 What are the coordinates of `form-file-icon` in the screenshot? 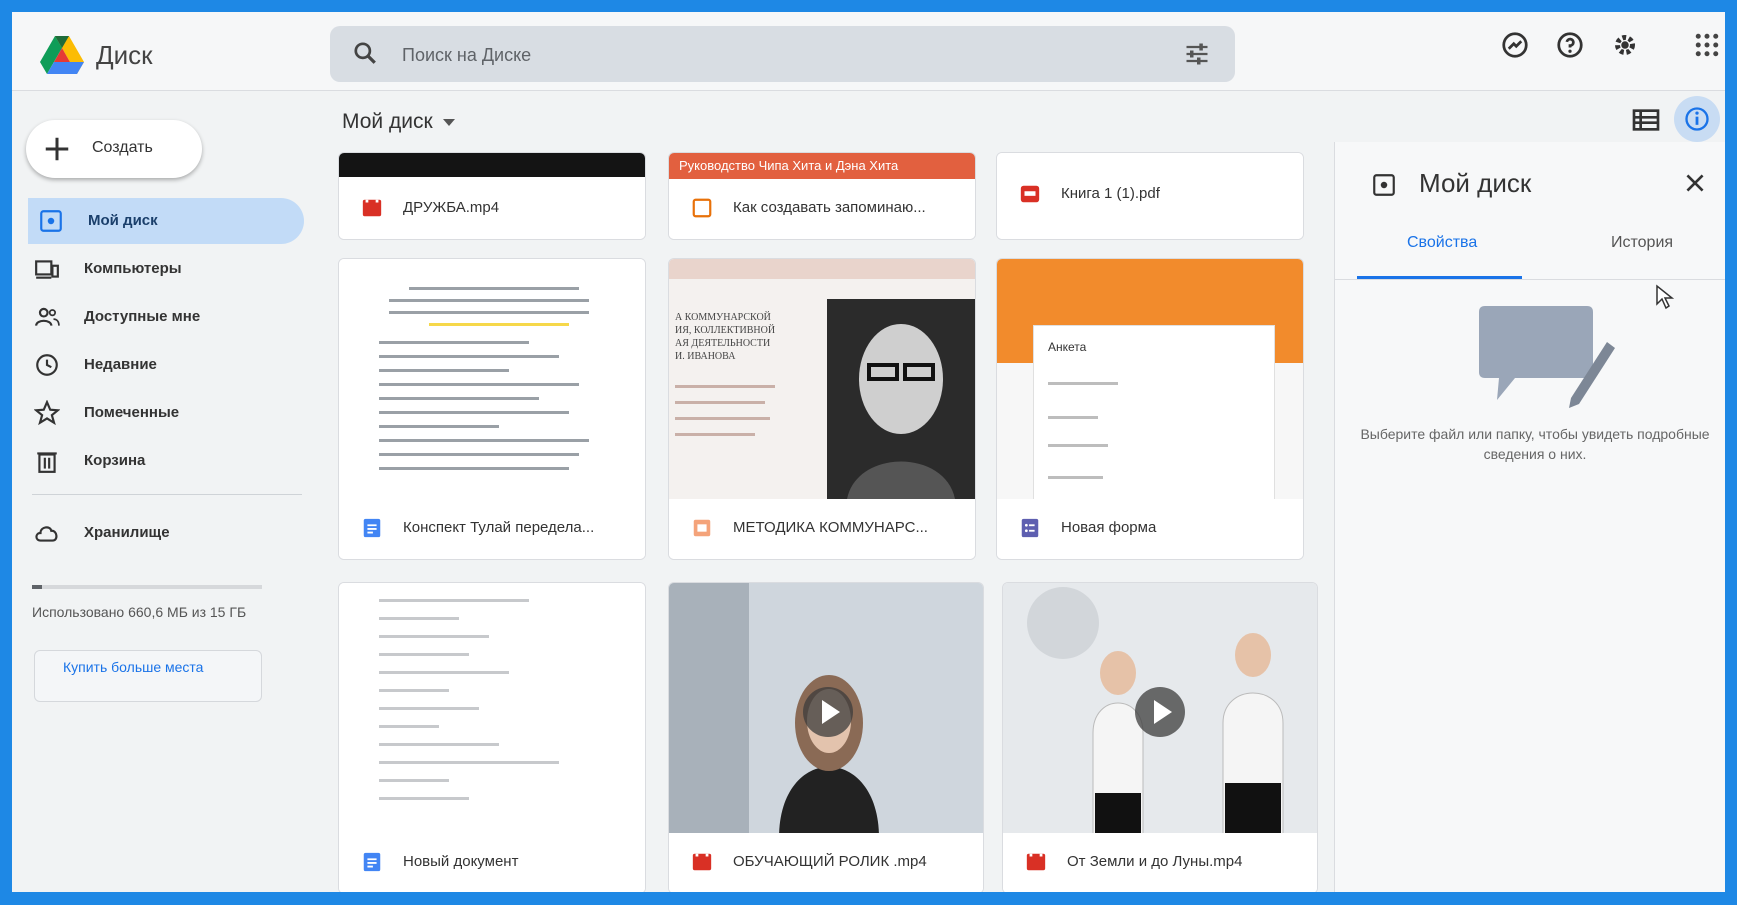 It's located at (1030, 528).